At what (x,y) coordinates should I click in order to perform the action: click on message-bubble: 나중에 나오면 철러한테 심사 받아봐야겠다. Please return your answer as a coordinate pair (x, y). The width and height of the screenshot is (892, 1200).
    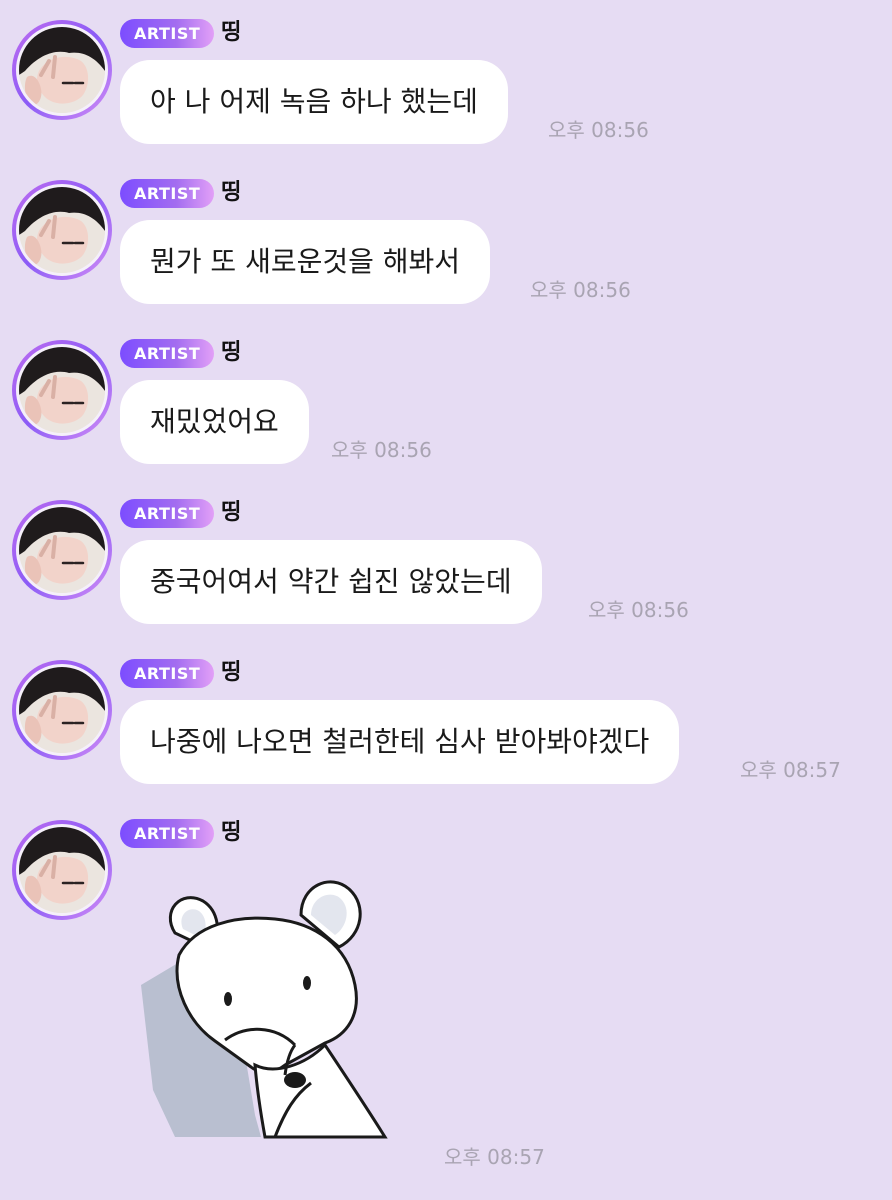
    Looking at the image, I should click on (400, 742).